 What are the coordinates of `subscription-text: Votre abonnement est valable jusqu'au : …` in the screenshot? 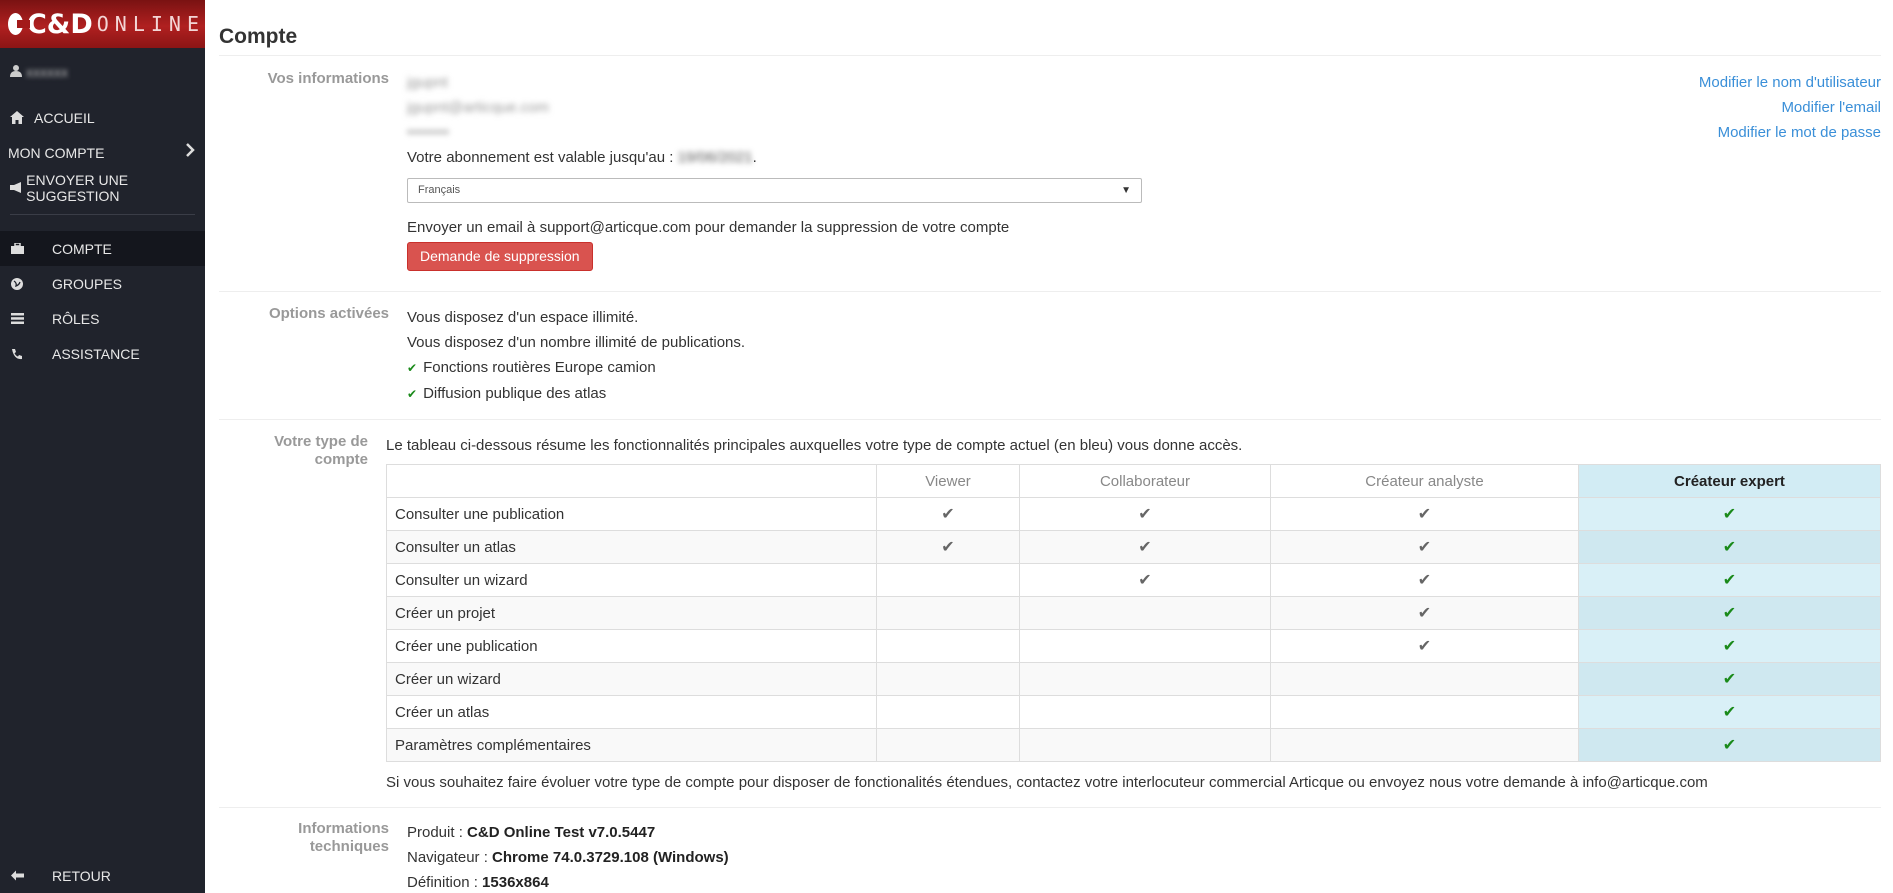 It's located at (582, 157).